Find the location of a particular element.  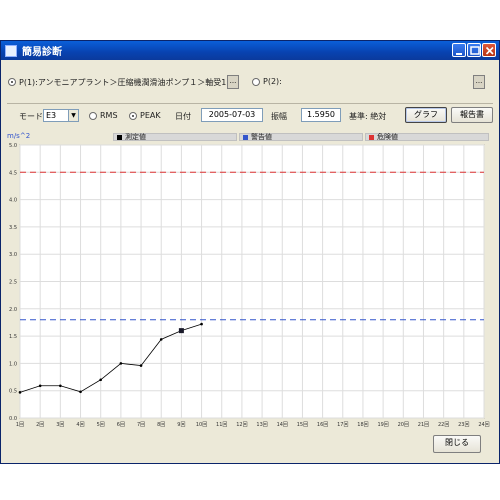

x-tick-label: 13回 is located at coordinates (261, 425).